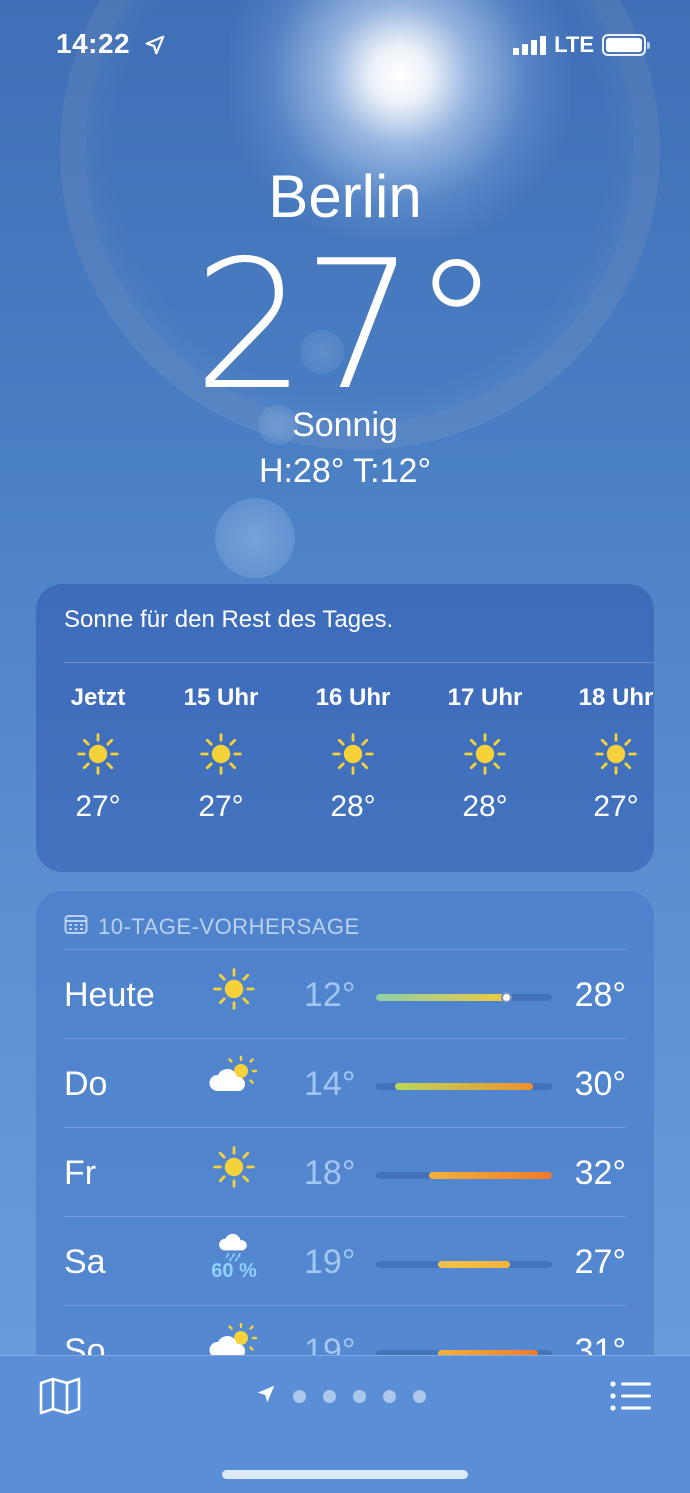  What do you see at coordinates (330, 1084) in the screenshot?
I see `low-temperature: 14°` at bounding box center [330, 1084].